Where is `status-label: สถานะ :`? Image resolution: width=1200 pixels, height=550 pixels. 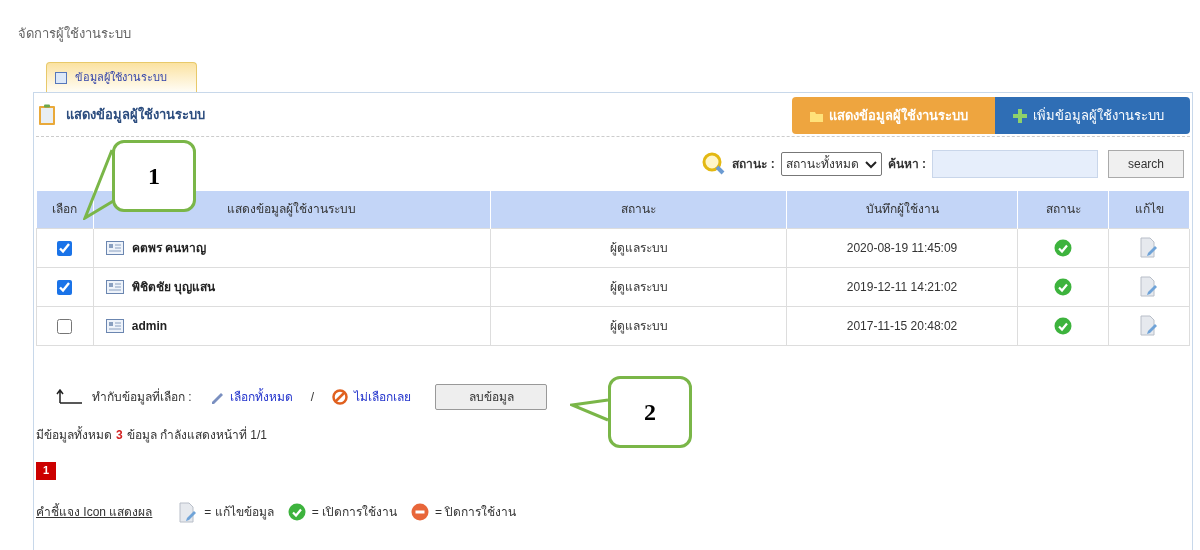
status-label: สถานะ : is located at coordinates (753, 164).